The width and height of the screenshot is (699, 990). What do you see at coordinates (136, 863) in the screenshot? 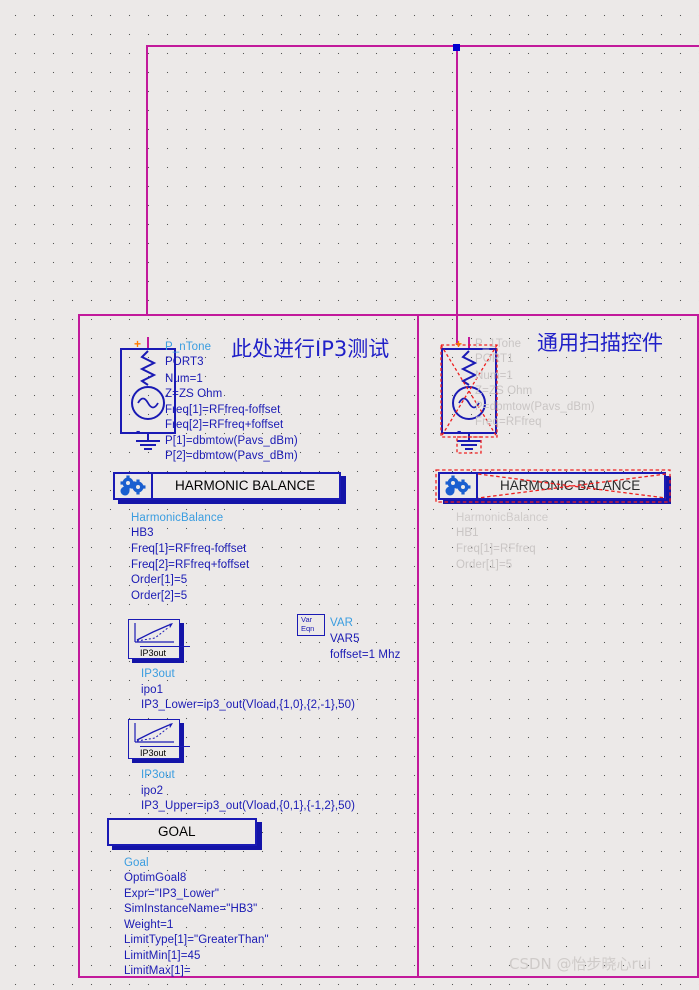
I see `goal-component-name: Goal` at bounding box center [136, 863].